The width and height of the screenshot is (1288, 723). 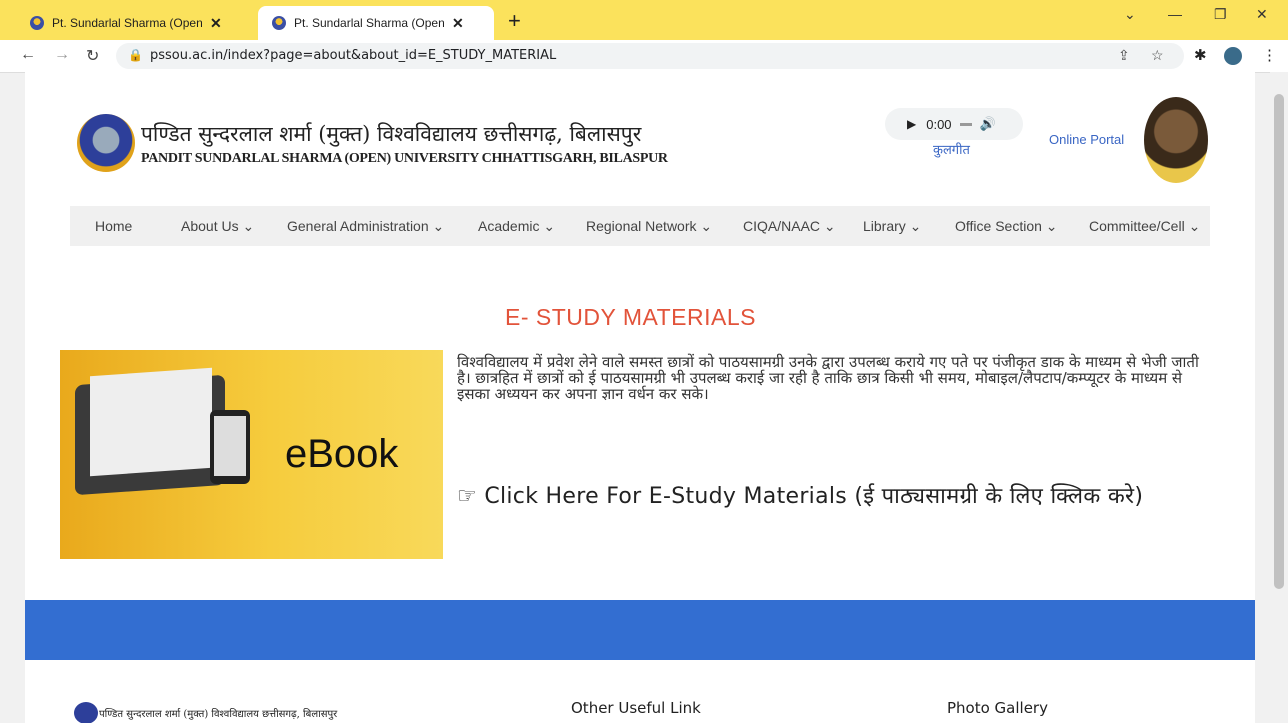 What do you see at coordinates (954, 124) in the screenshot?
I see `audio-player: ▶ 0:00 🔊` at bounding box center [954, 124].